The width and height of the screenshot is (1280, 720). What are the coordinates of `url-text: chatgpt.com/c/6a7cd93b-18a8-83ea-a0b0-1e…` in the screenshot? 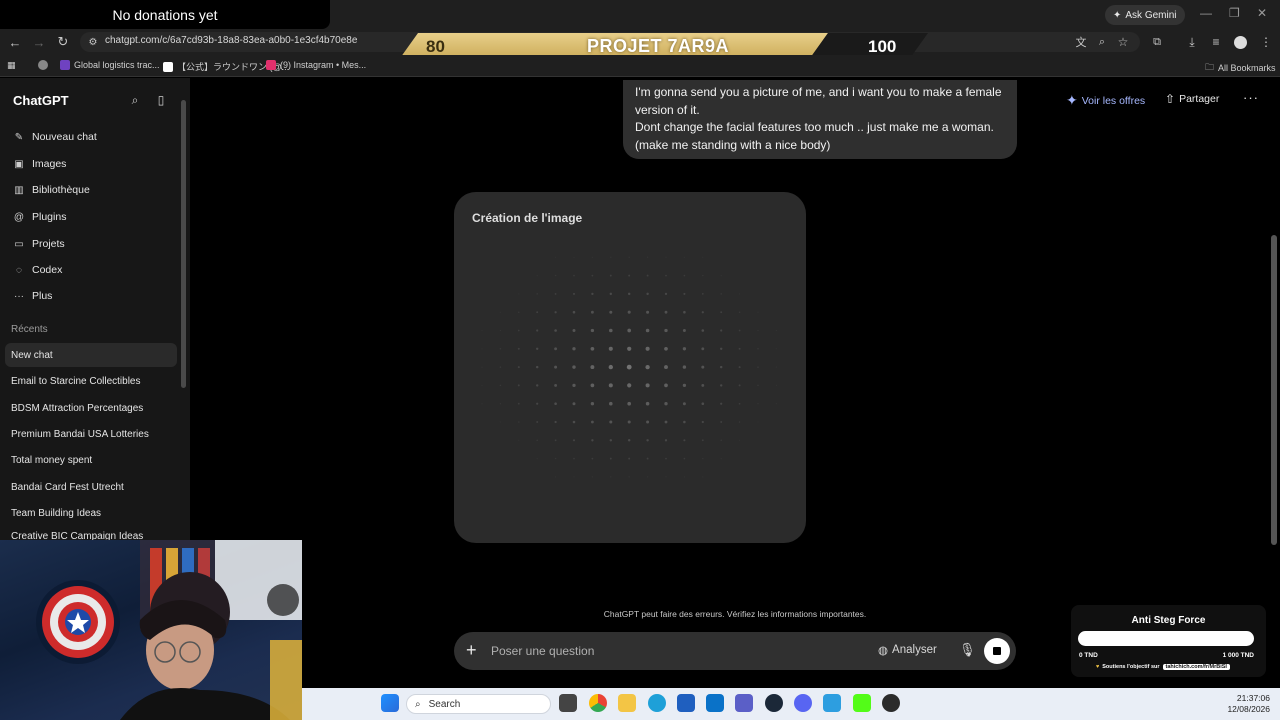 It's located at (231, 40).